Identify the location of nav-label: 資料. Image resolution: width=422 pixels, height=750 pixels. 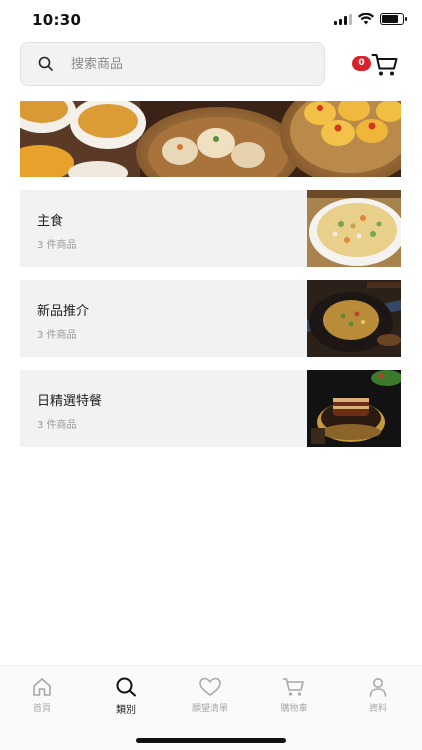
(377, 709).